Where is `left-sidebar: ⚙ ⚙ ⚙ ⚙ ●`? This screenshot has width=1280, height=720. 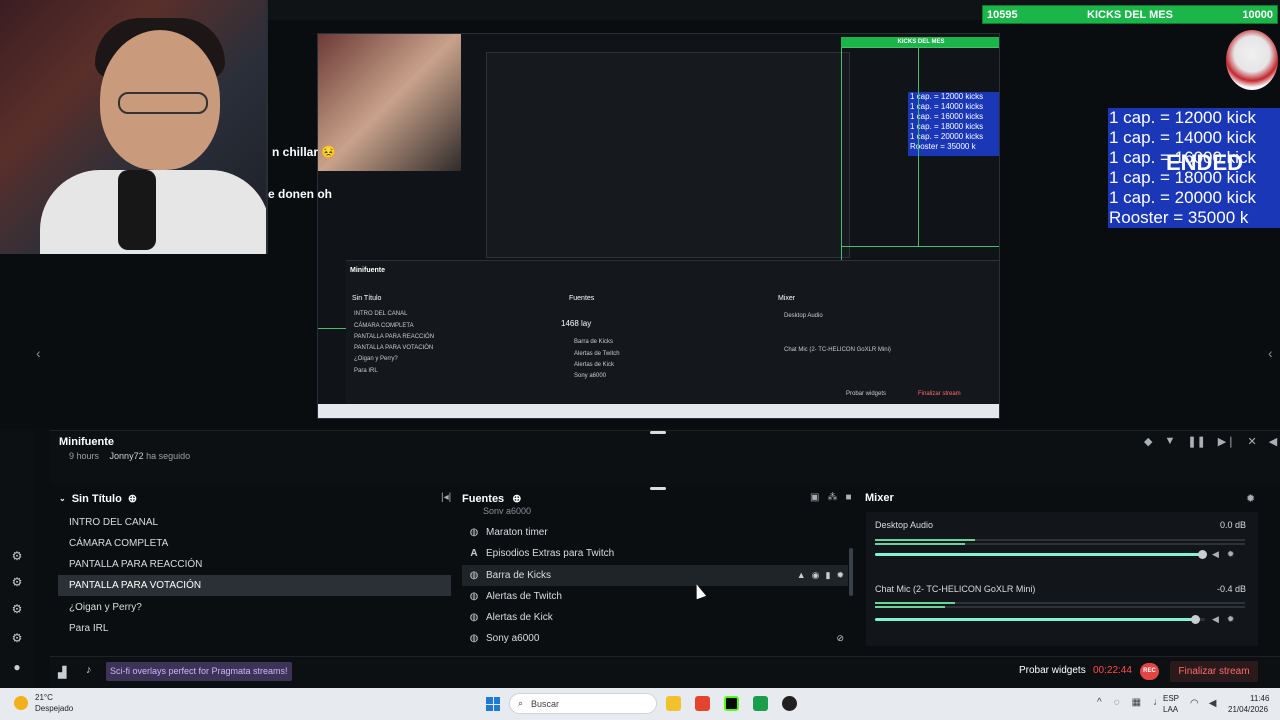 left-sidebar: ⚙ ⚙ ⚙ ⚙ ● is located at coordinates (17, 559).